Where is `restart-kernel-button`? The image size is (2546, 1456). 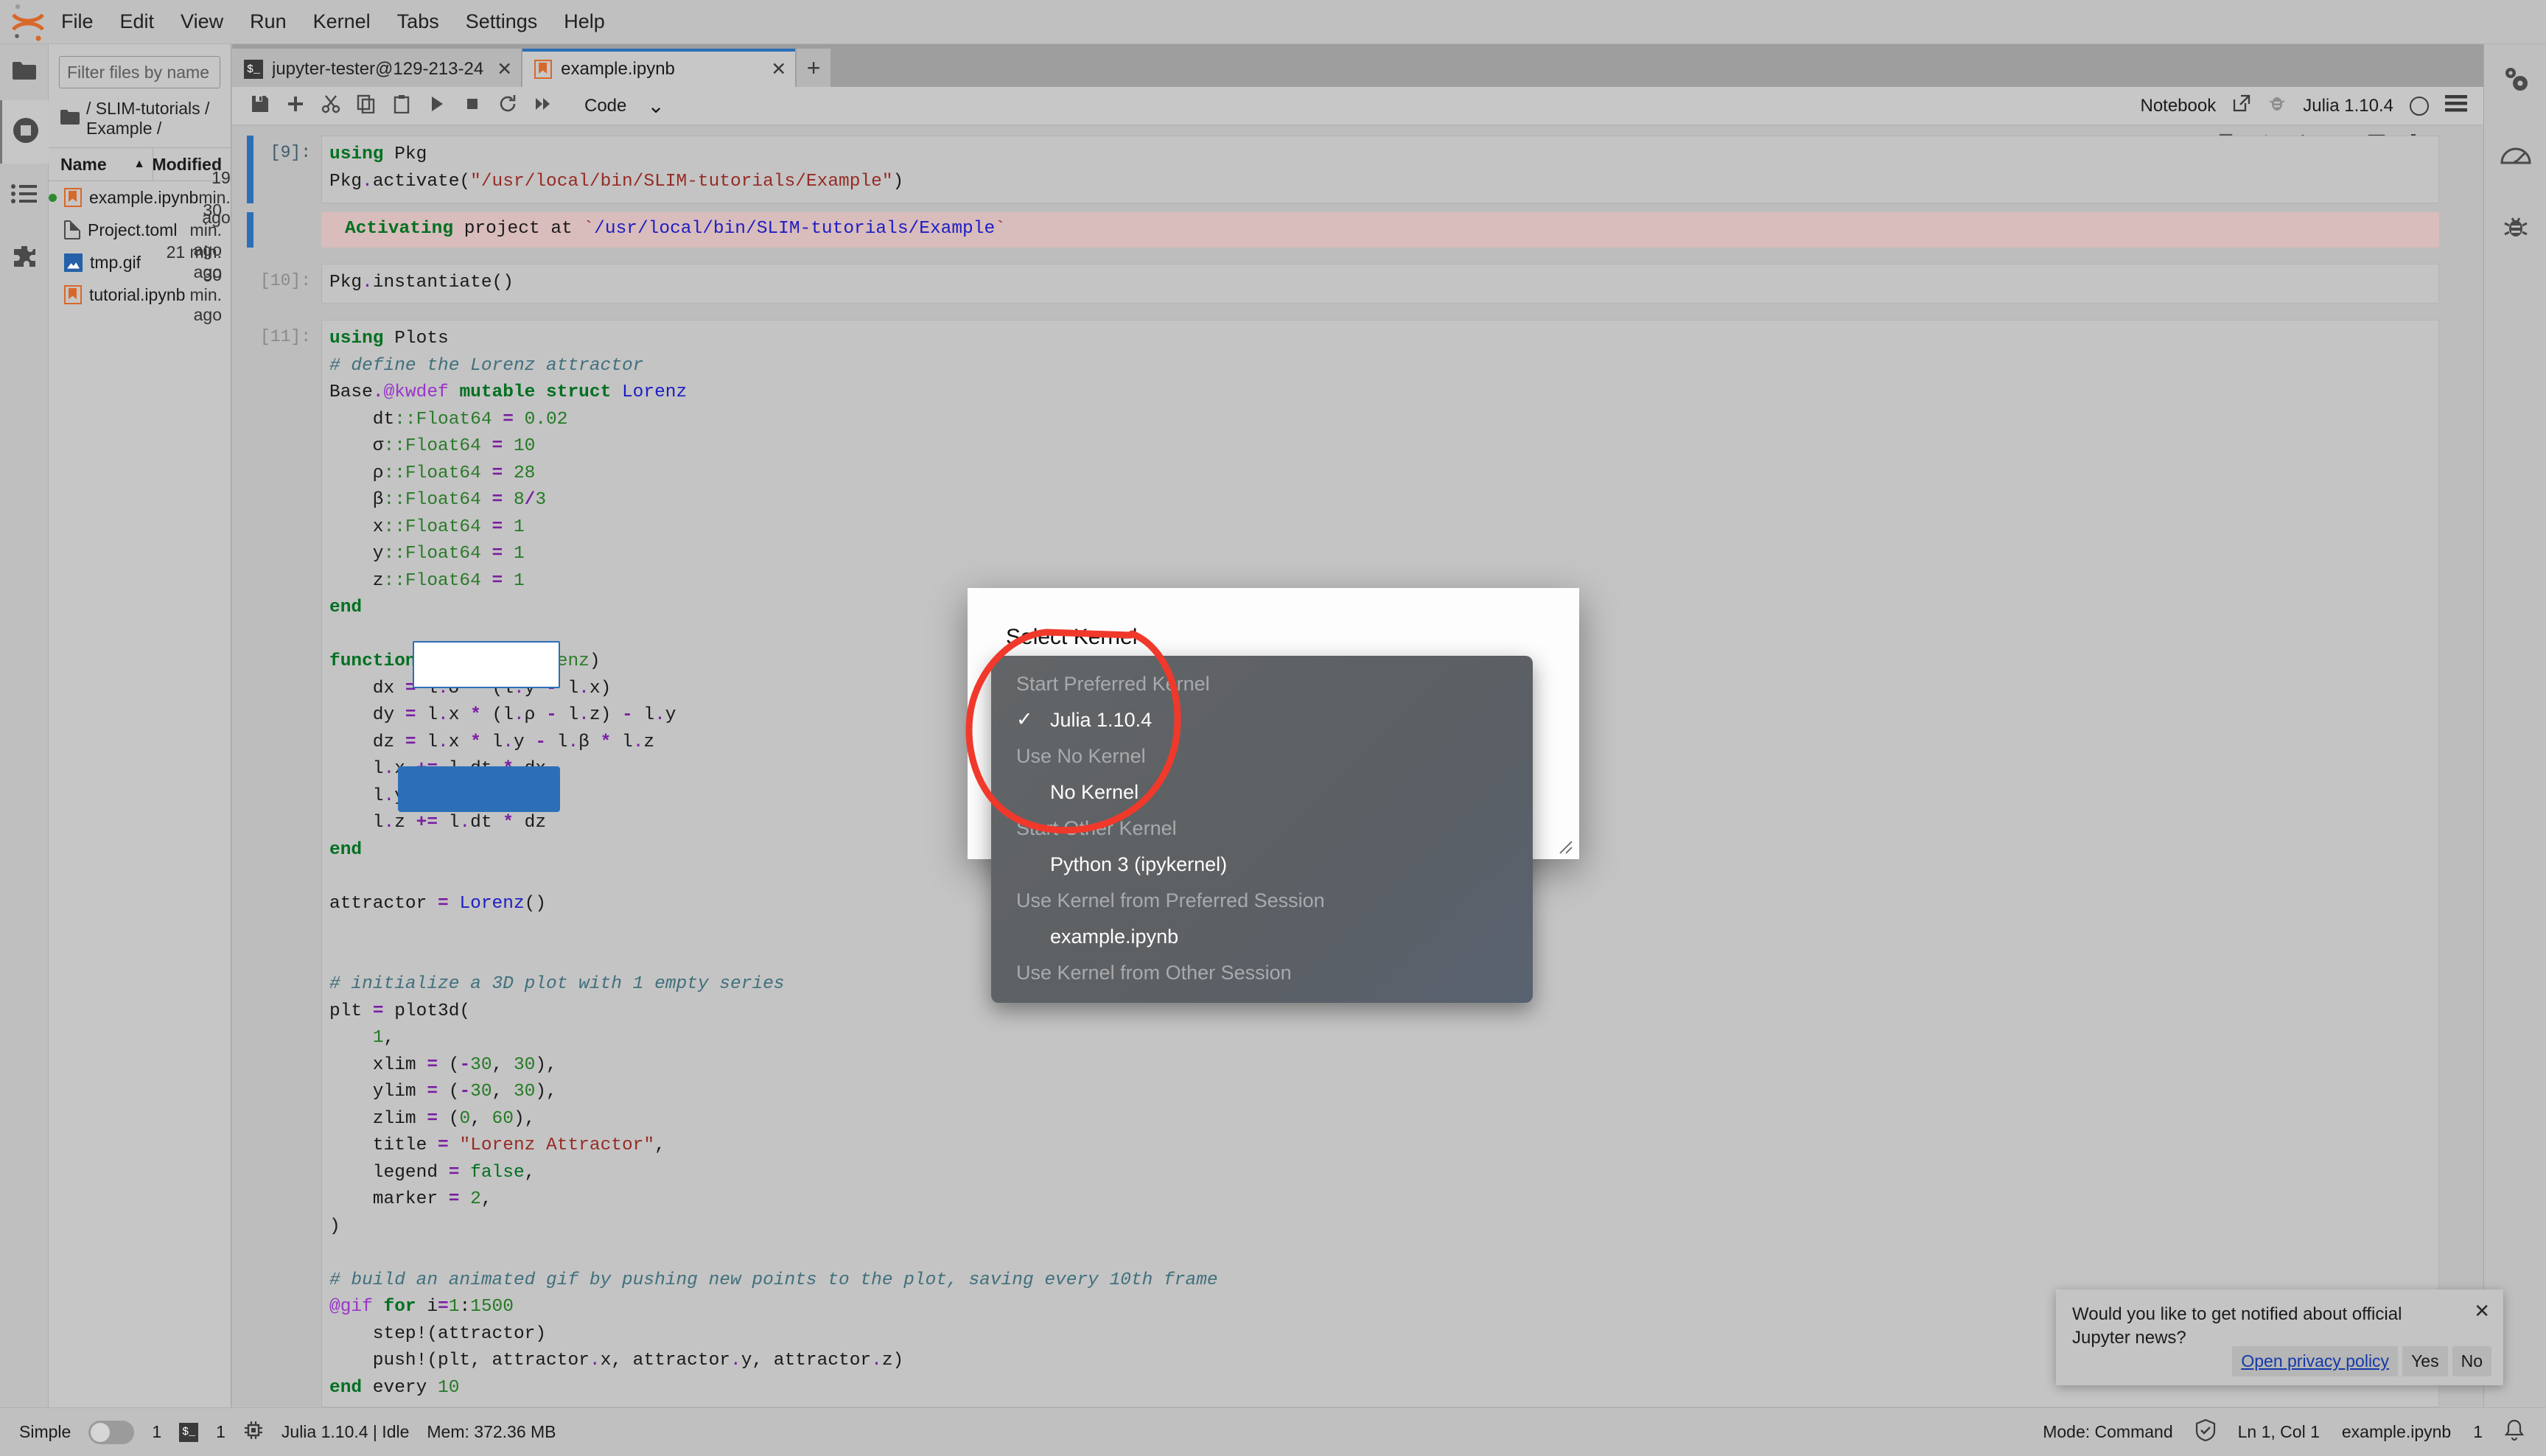
restart-kernel-button is located at coordinates (507, 106).